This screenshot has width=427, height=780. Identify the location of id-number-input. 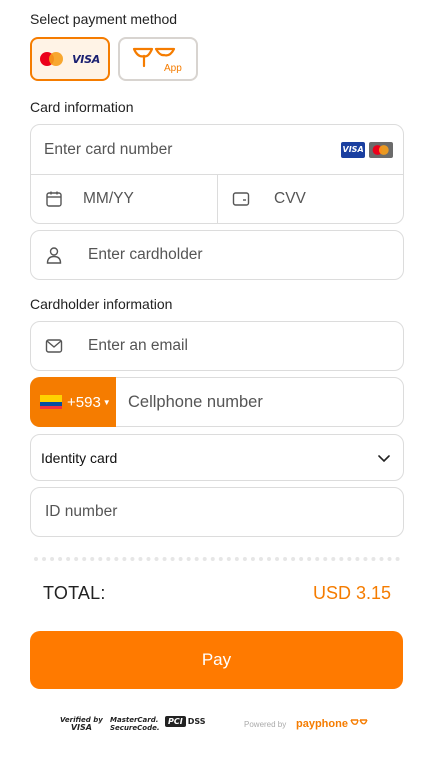
(224, 512).